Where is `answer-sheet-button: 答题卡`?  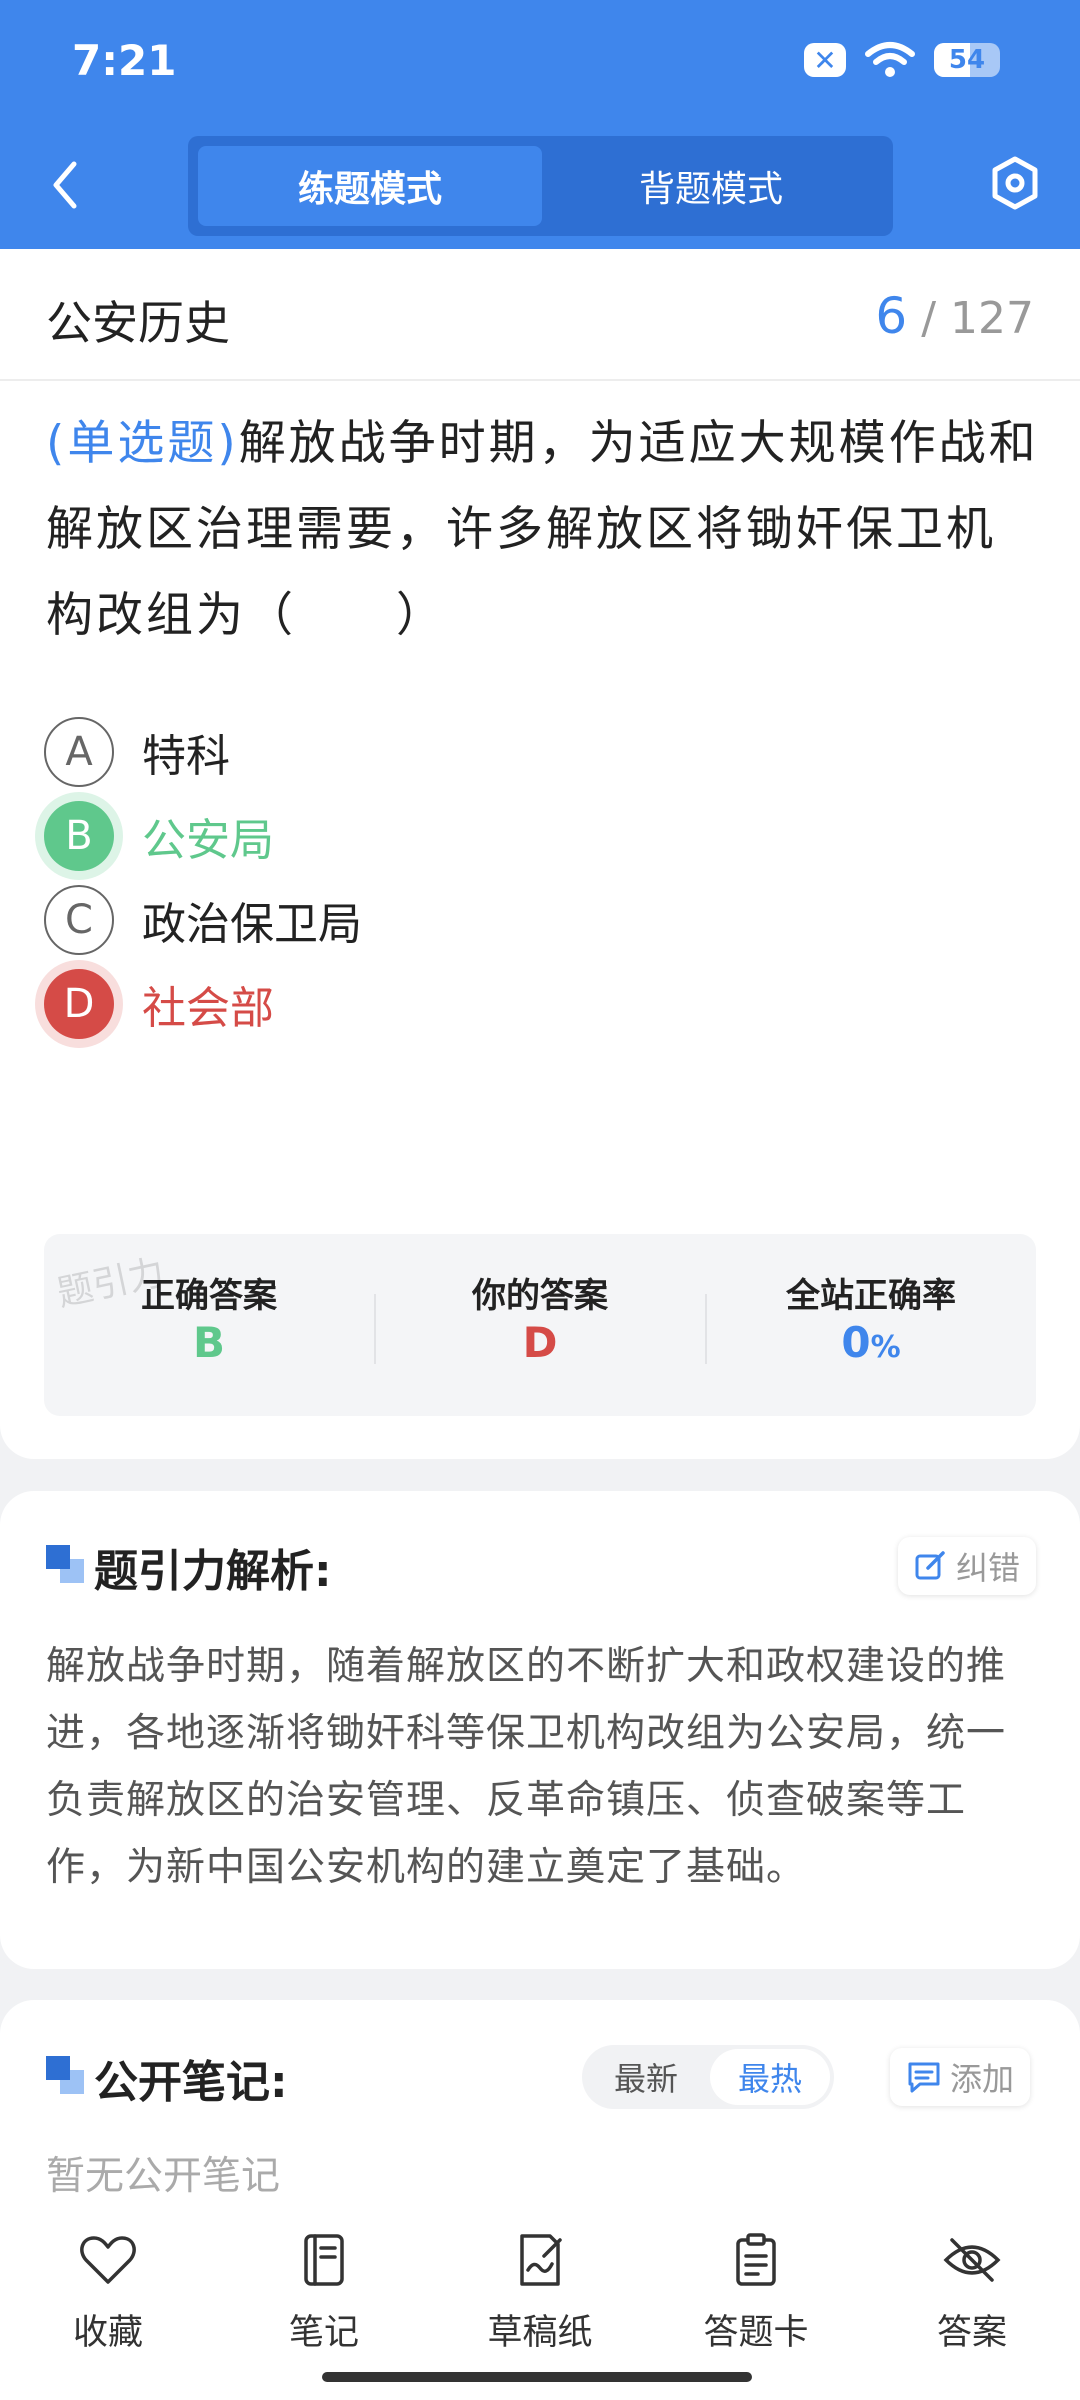 answer-sheet-button: 答题卡 is located at coordinates (756, 2292).